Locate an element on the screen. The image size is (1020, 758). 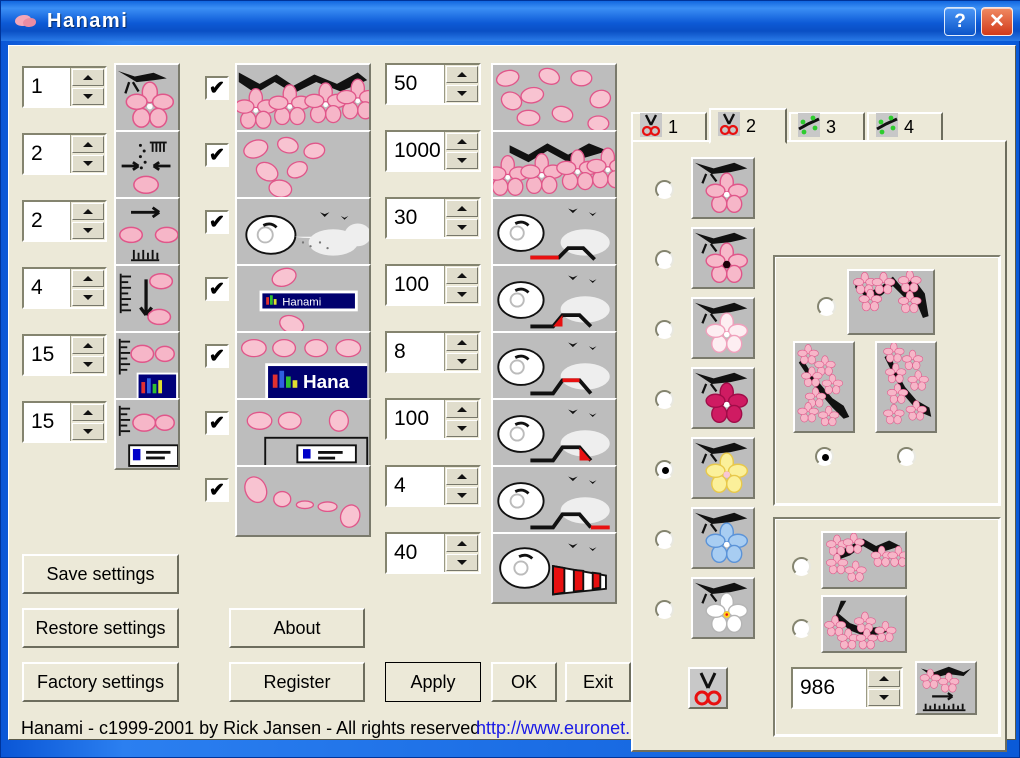
flower-thumb-blue is located at coordinates (723, 538).